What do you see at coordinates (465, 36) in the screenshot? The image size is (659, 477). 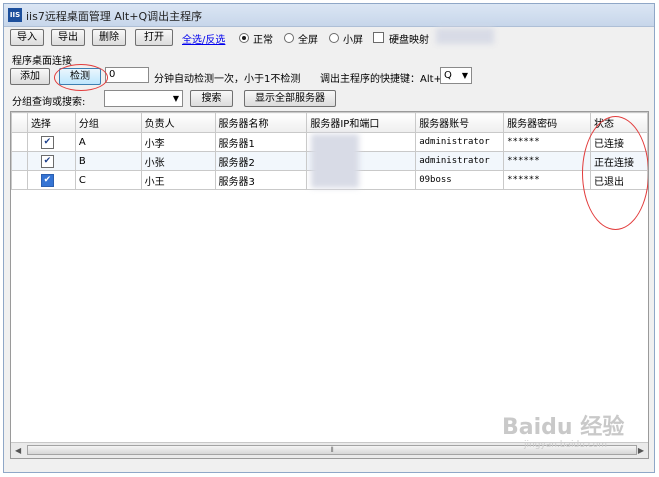 I see `redacted-area` at bounding box center [465, 36].